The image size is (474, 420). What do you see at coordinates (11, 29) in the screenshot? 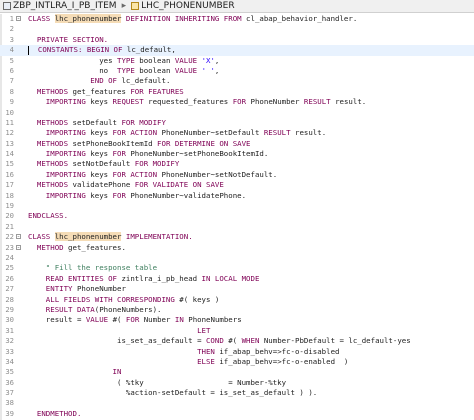
I see `line-number: 2` at bounding box center [11, 29].